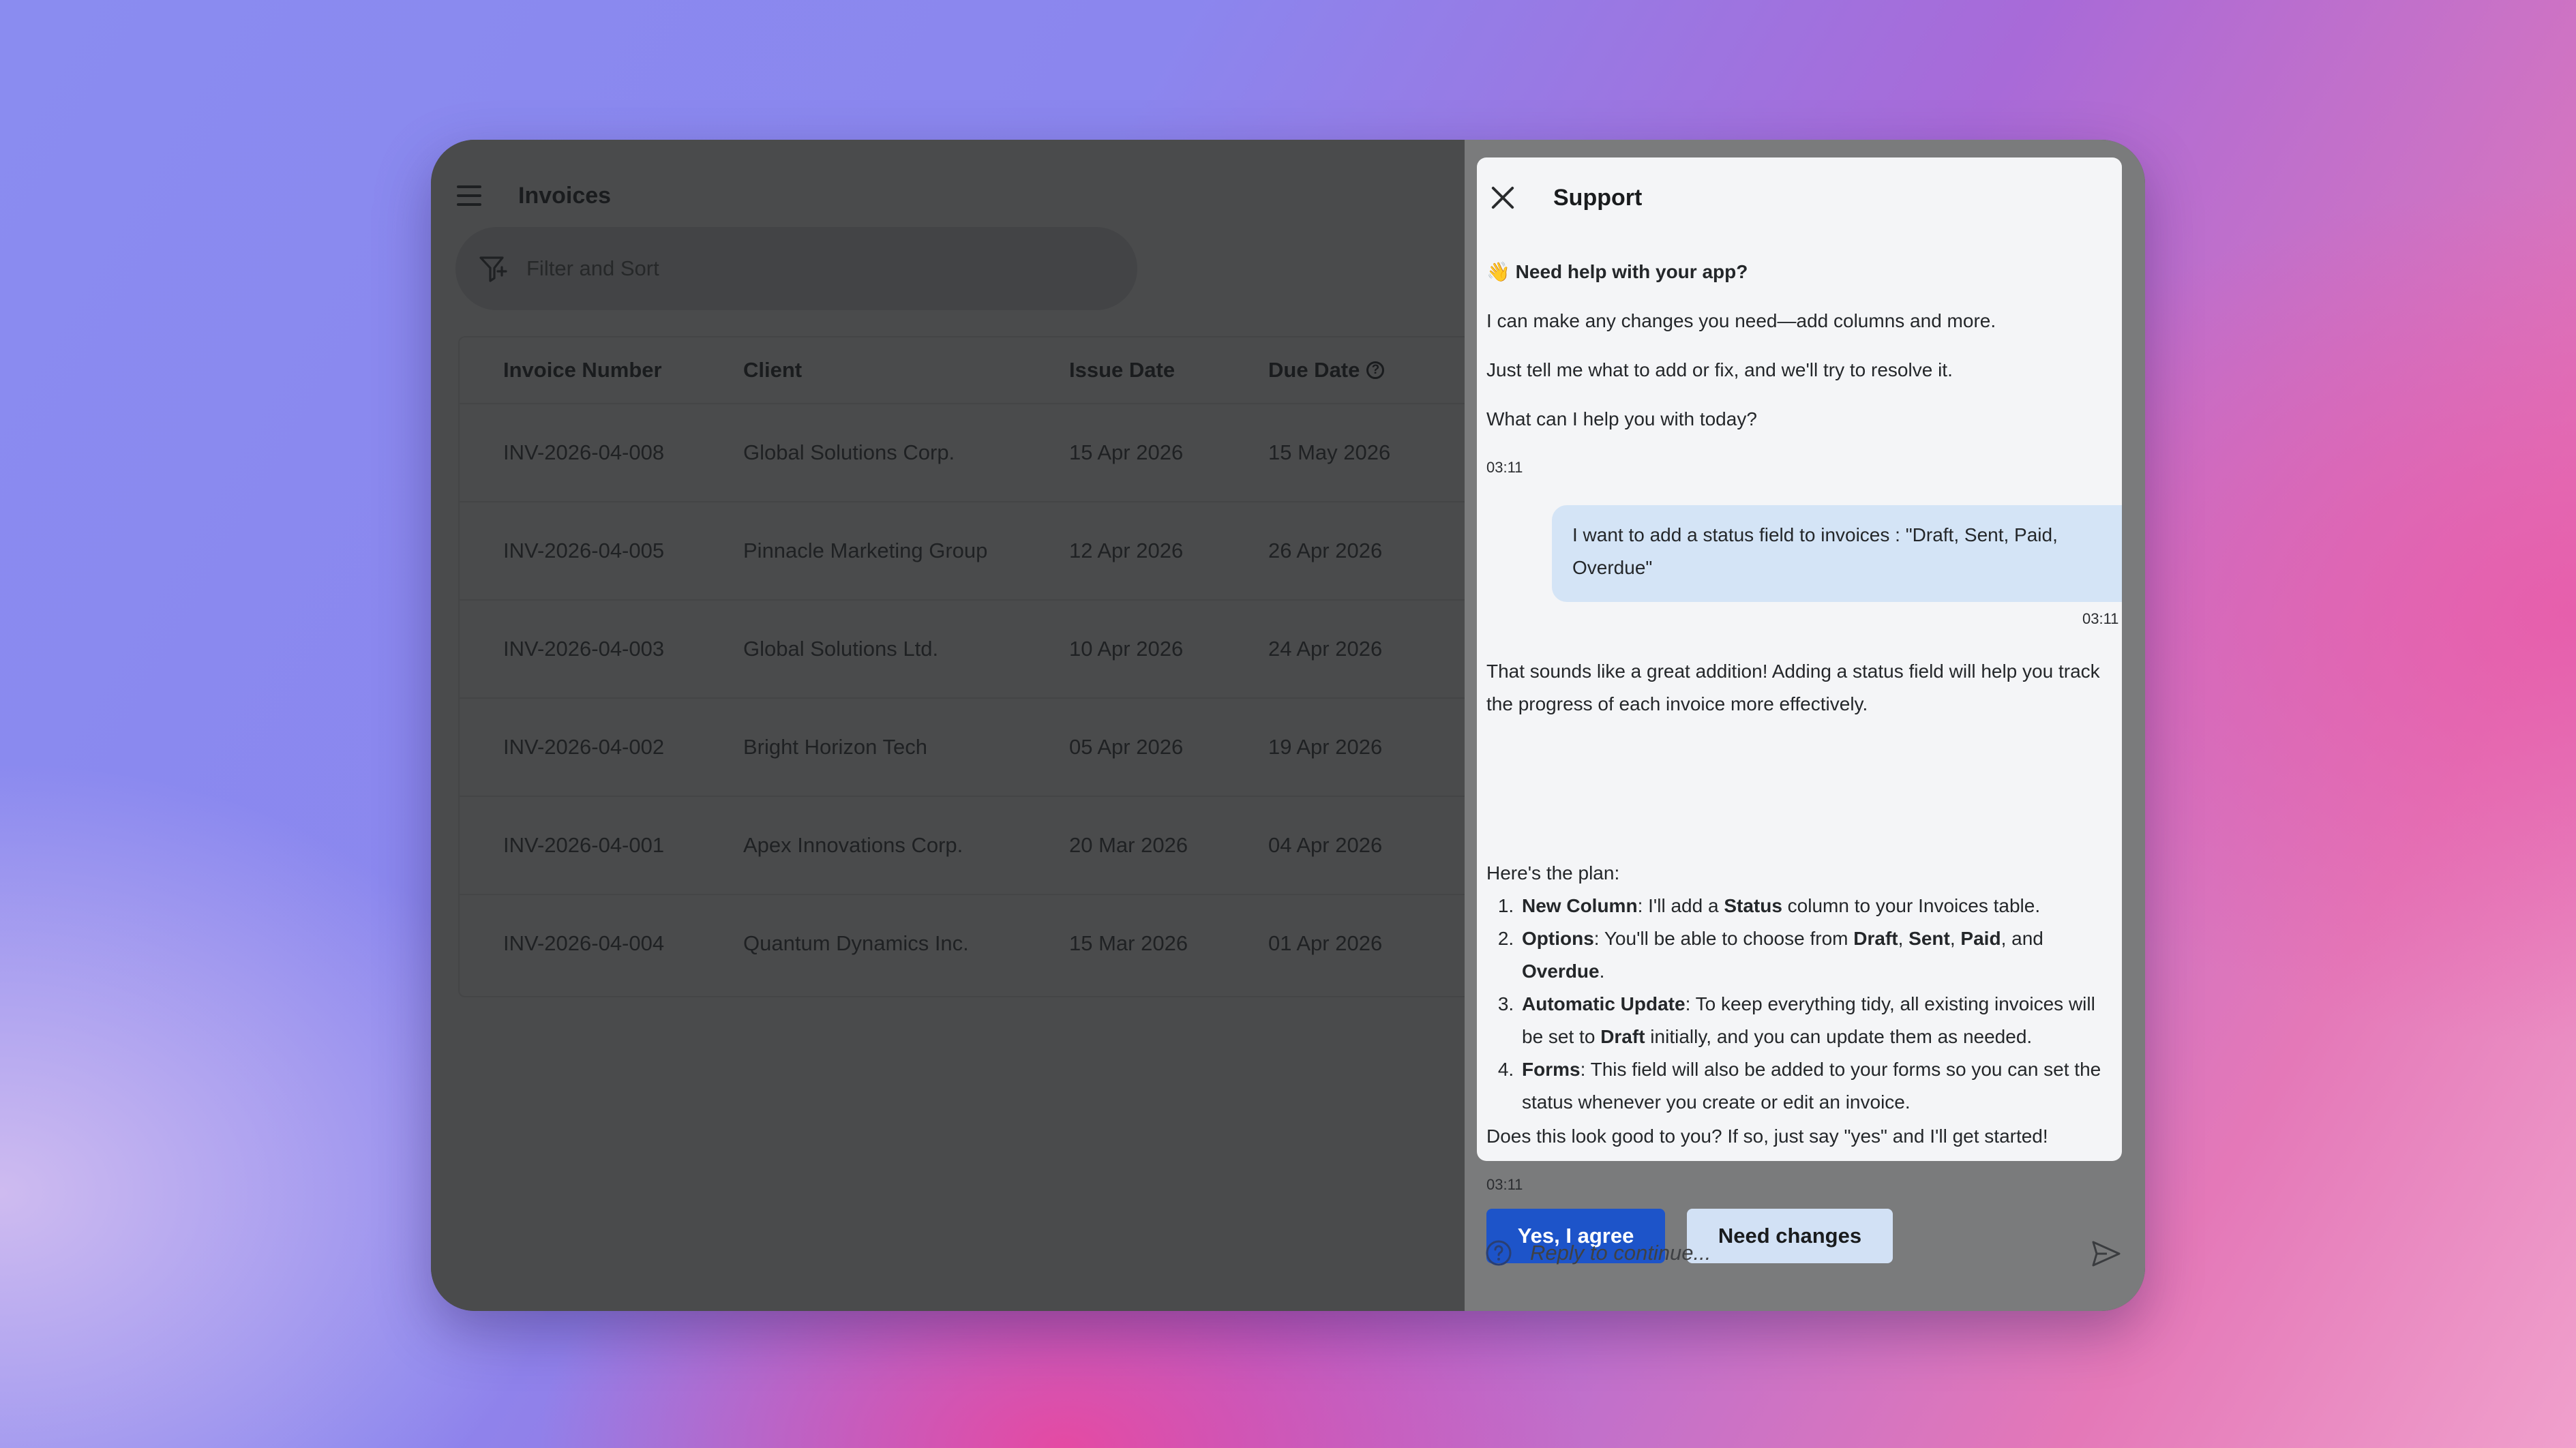 Image resolution: width=2576 pixels, height=1448 pixels. Describe the element at coordinates (1375, 370) in the screenshot. I see `help-circle-icon: ?` at that location.